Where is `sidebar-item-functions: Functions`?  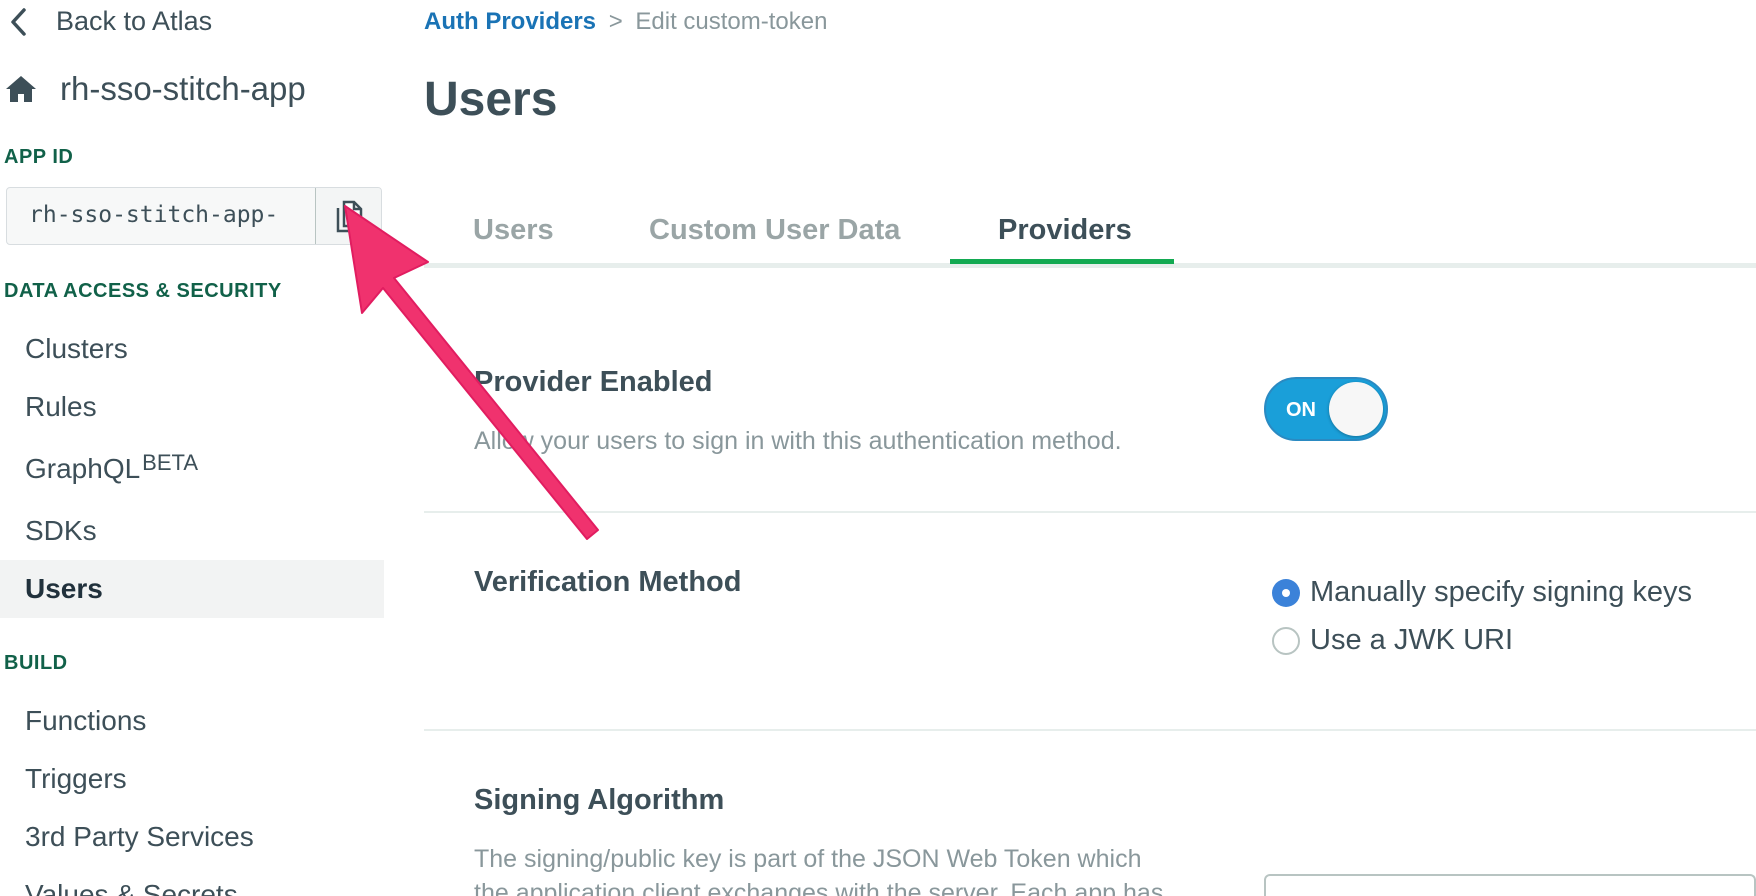 sidebar-item-functions: Functions is located at coordinates (192, 721).